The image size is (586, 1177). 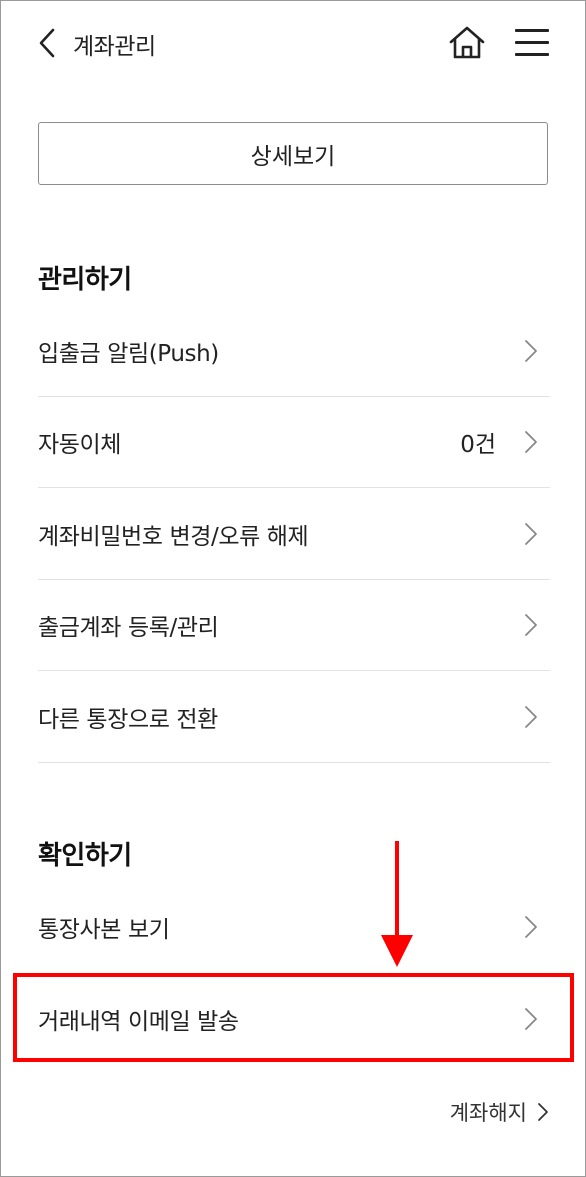 I want to click on menu-item-auto-transfer: 자동이체 0건, so click(x=294, y=442).